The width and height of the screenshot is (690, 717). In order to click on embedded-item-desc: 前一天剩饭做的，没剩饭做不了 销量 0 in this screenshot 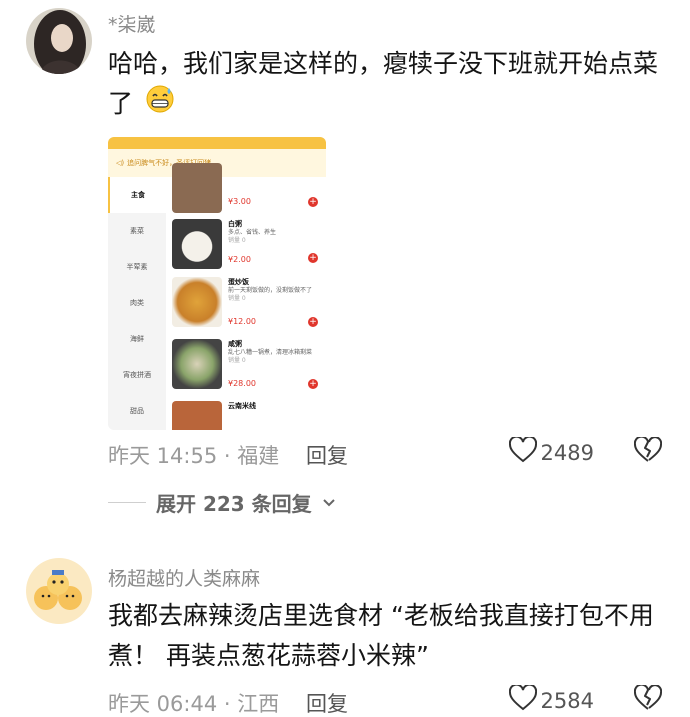, I will do `click(270, 294)`.